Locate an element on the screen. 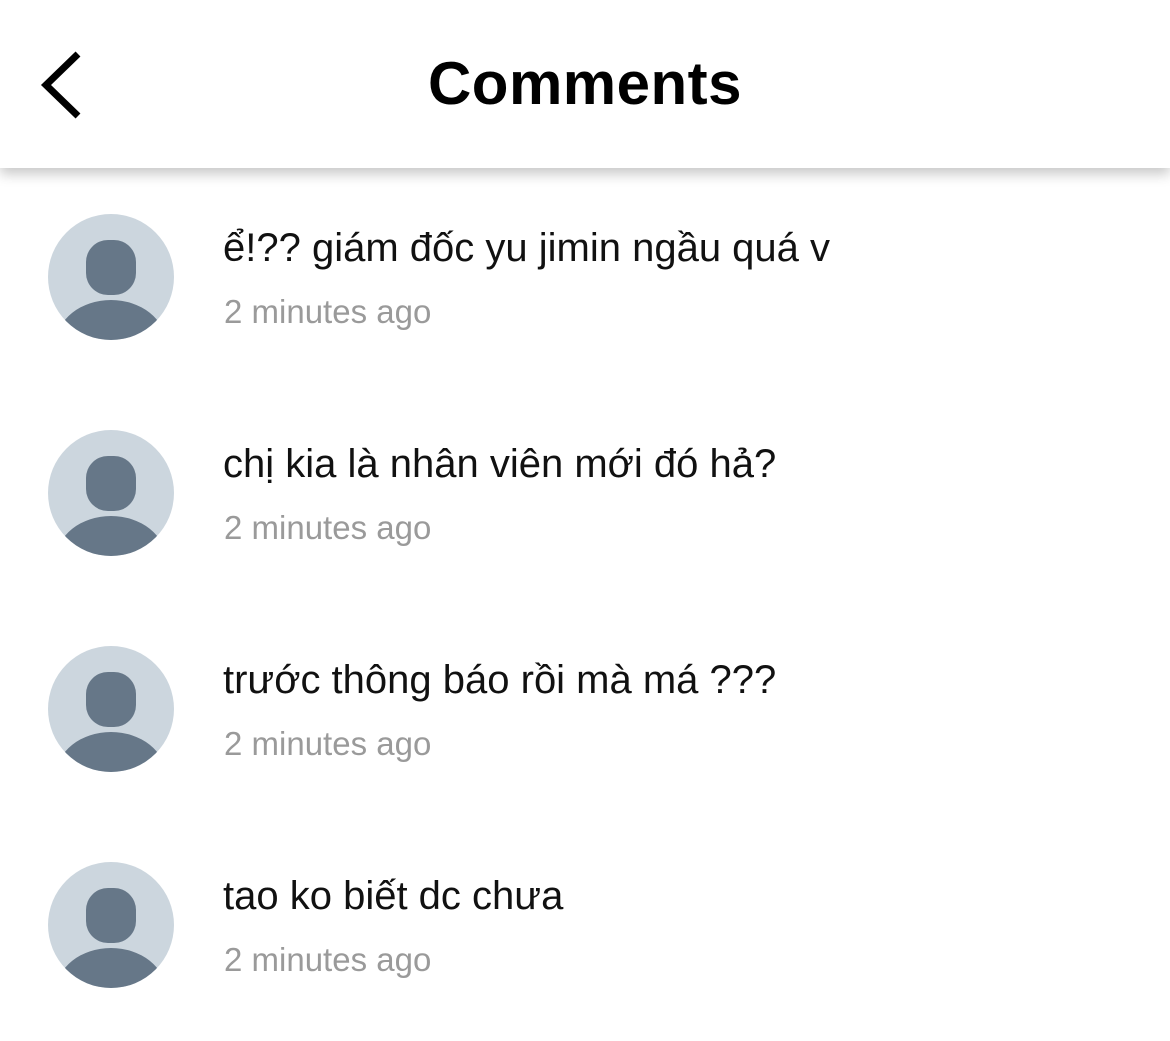  comment-text: ể!?? giám đốc yu jimin ngầu quá v is located at coordinates (527, 248).